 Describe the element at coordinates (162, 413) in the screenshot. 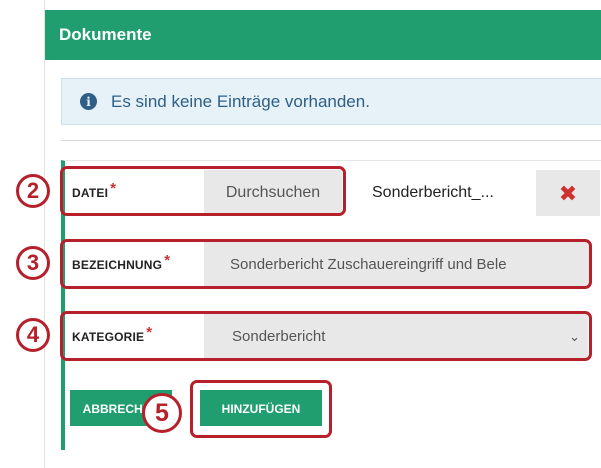

I see `annotation-marker-5: 5` at that location.